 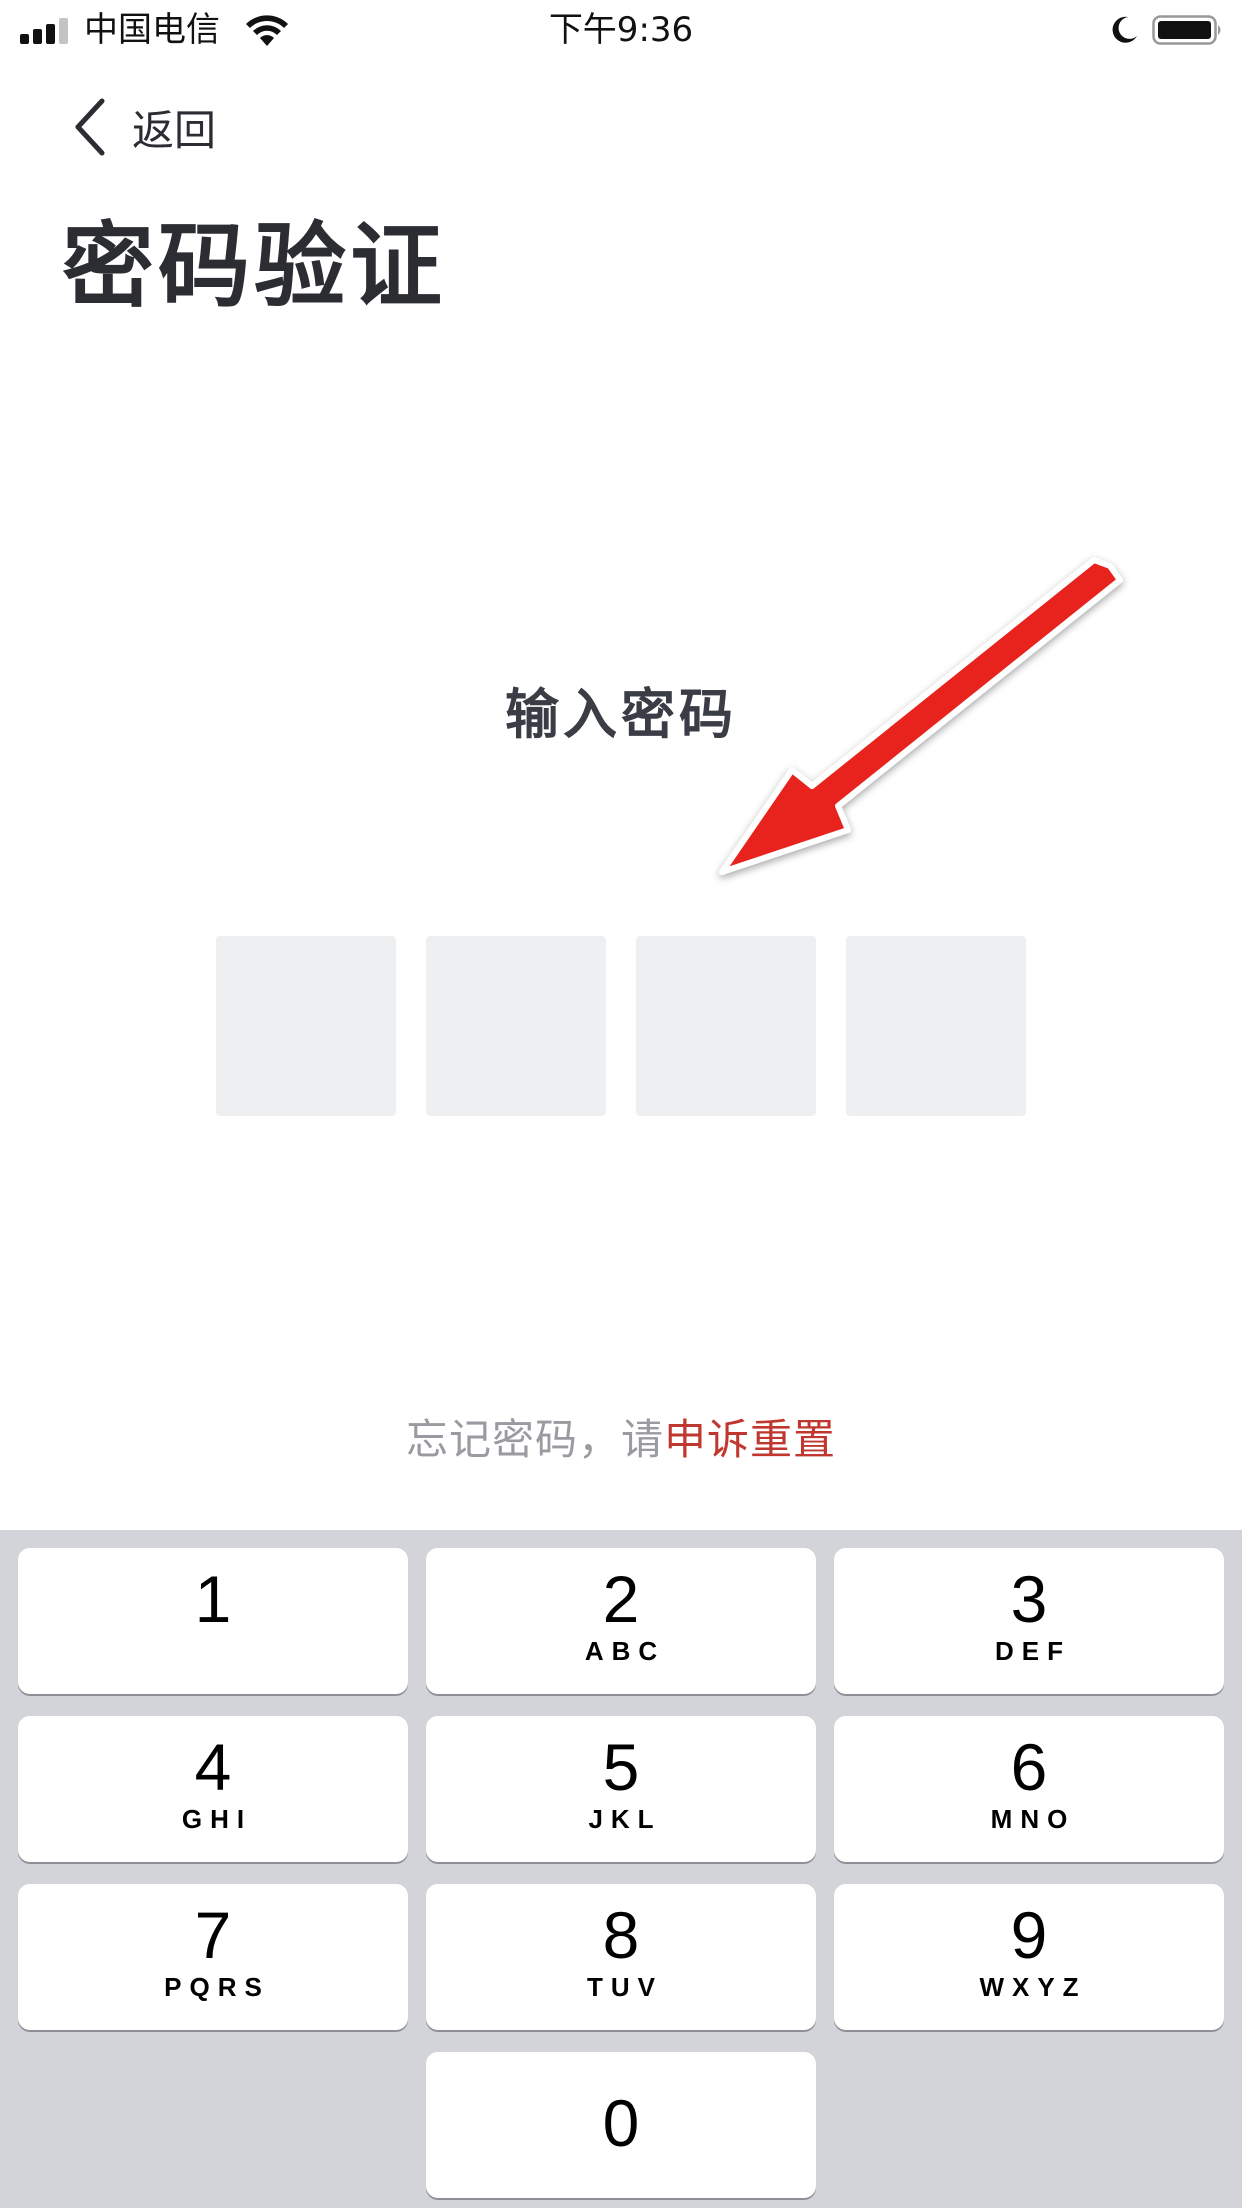 What do you see at coordinates (254, 266) in the screenshot?
I see `page-title: 密码验证` at bounding box center [254, 266].